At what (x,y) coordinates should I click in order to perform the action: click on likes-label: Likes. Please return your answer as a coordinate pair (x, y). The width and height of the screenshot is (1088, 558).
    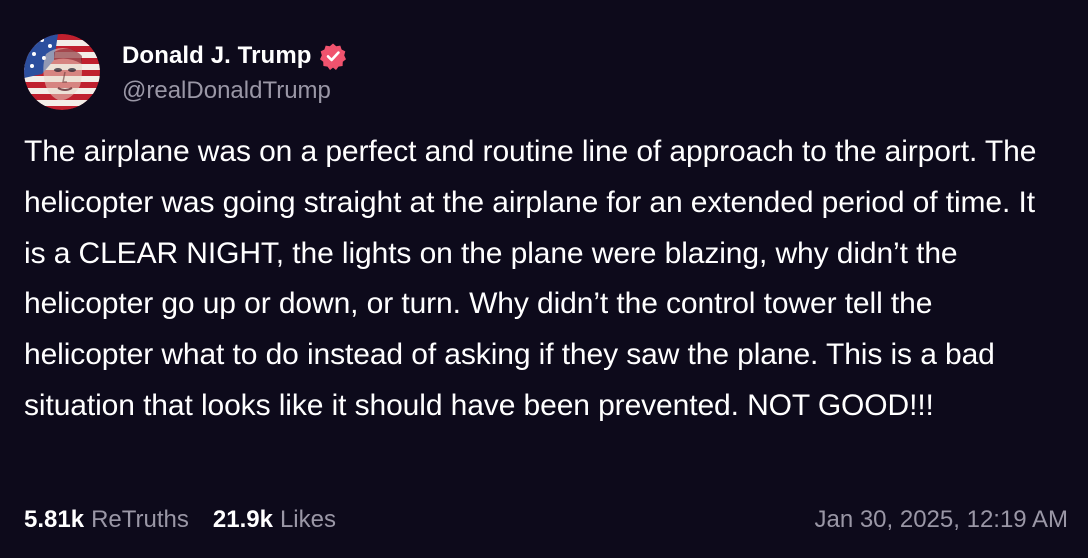
    Looking at the image, I should click on (307, 519).